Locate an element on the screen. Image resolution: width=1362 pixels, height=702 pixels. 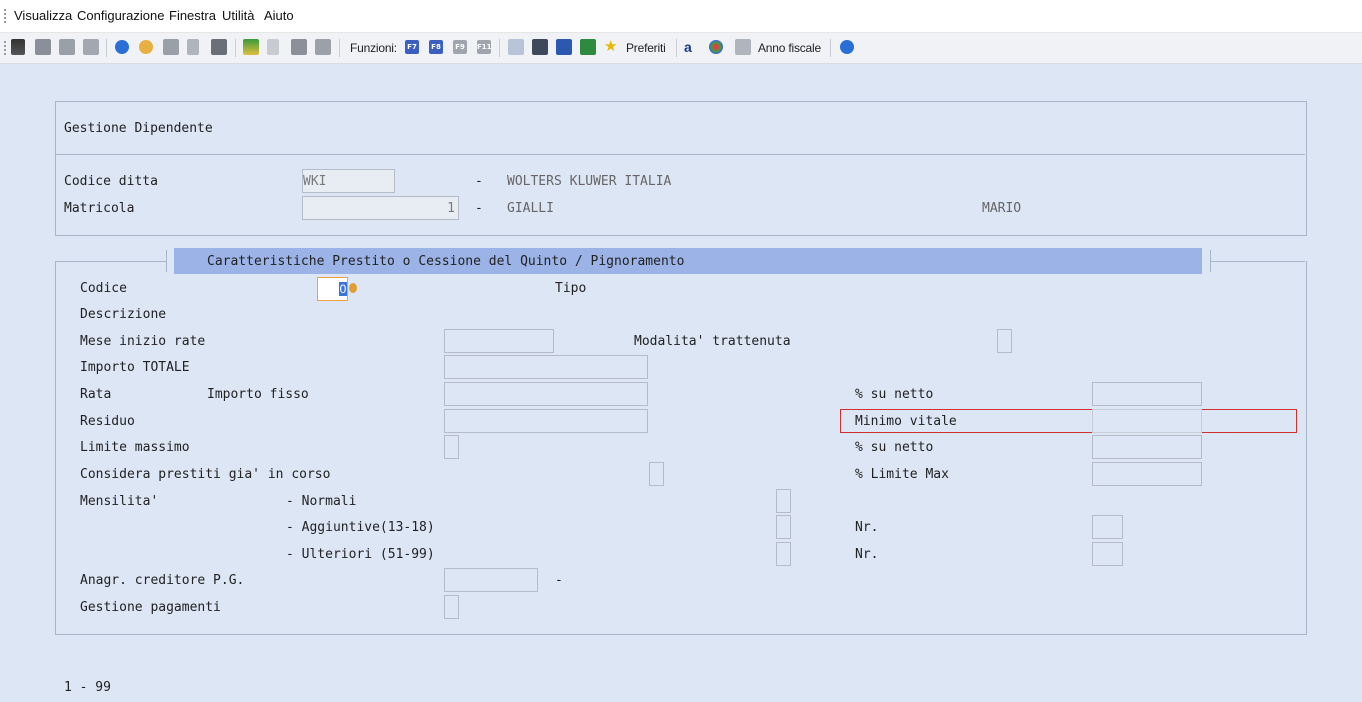
matricola-value: 1 is located at coordinates (451, 208).